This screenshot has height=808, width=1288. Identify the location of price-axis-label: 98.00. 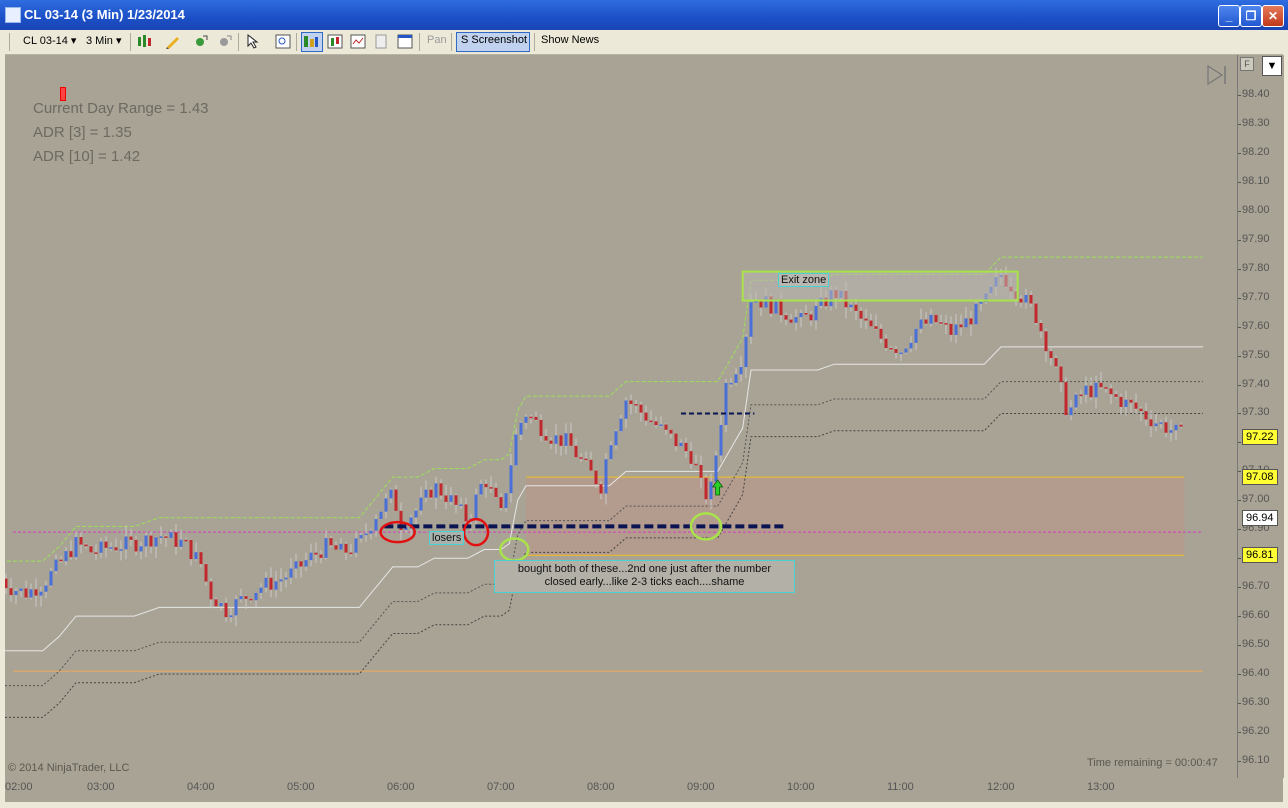
(1256, 209).